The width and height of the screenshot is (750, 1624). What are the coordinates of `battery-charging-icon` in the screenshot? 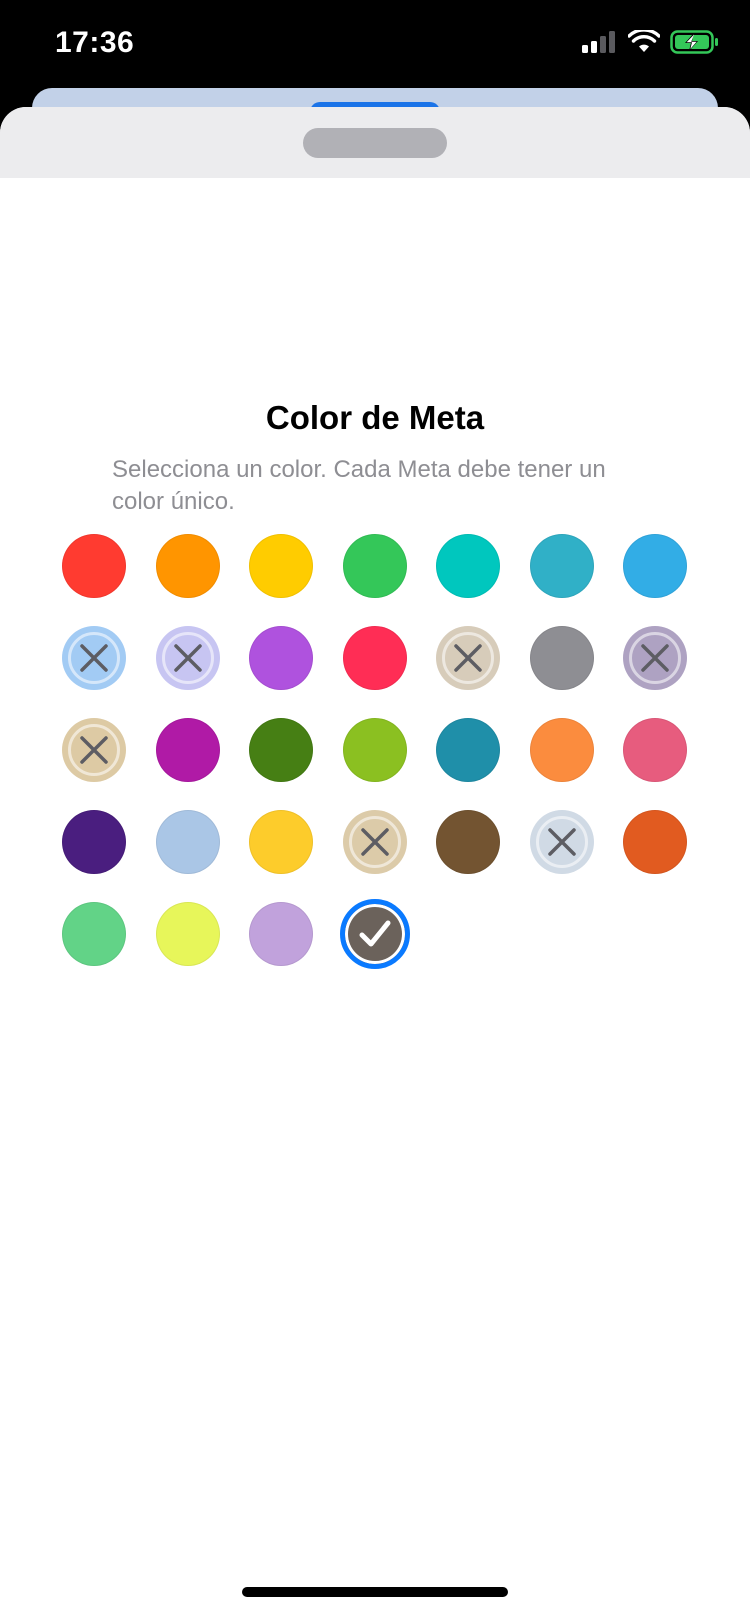 It's located at (694, 42).